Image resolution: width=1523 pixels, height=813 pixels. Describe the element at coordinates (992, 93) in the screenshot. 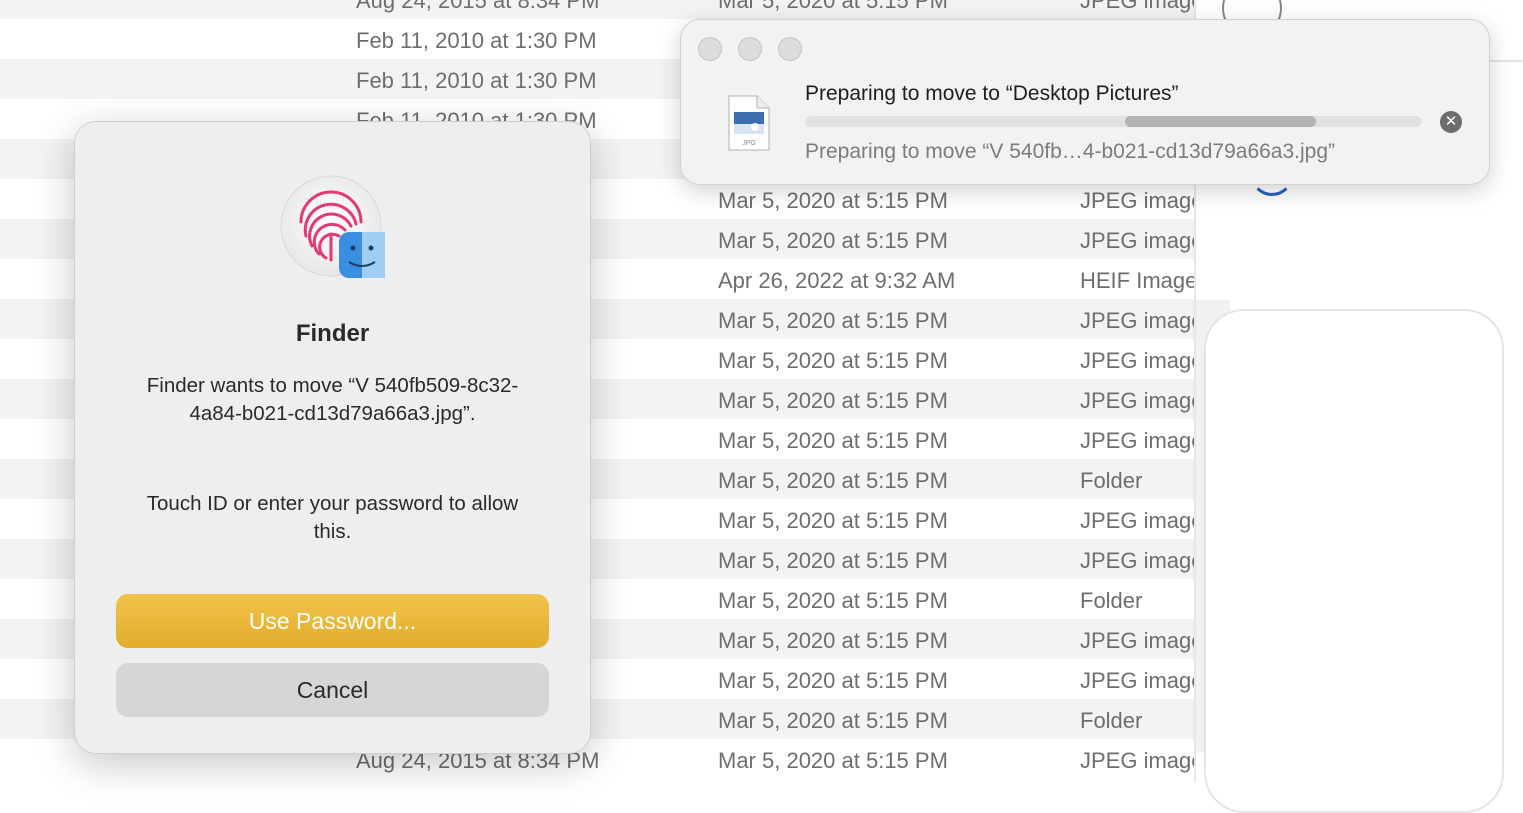

I see `progress-title: Preparing to move to “Desktop Pictures”` at that location.